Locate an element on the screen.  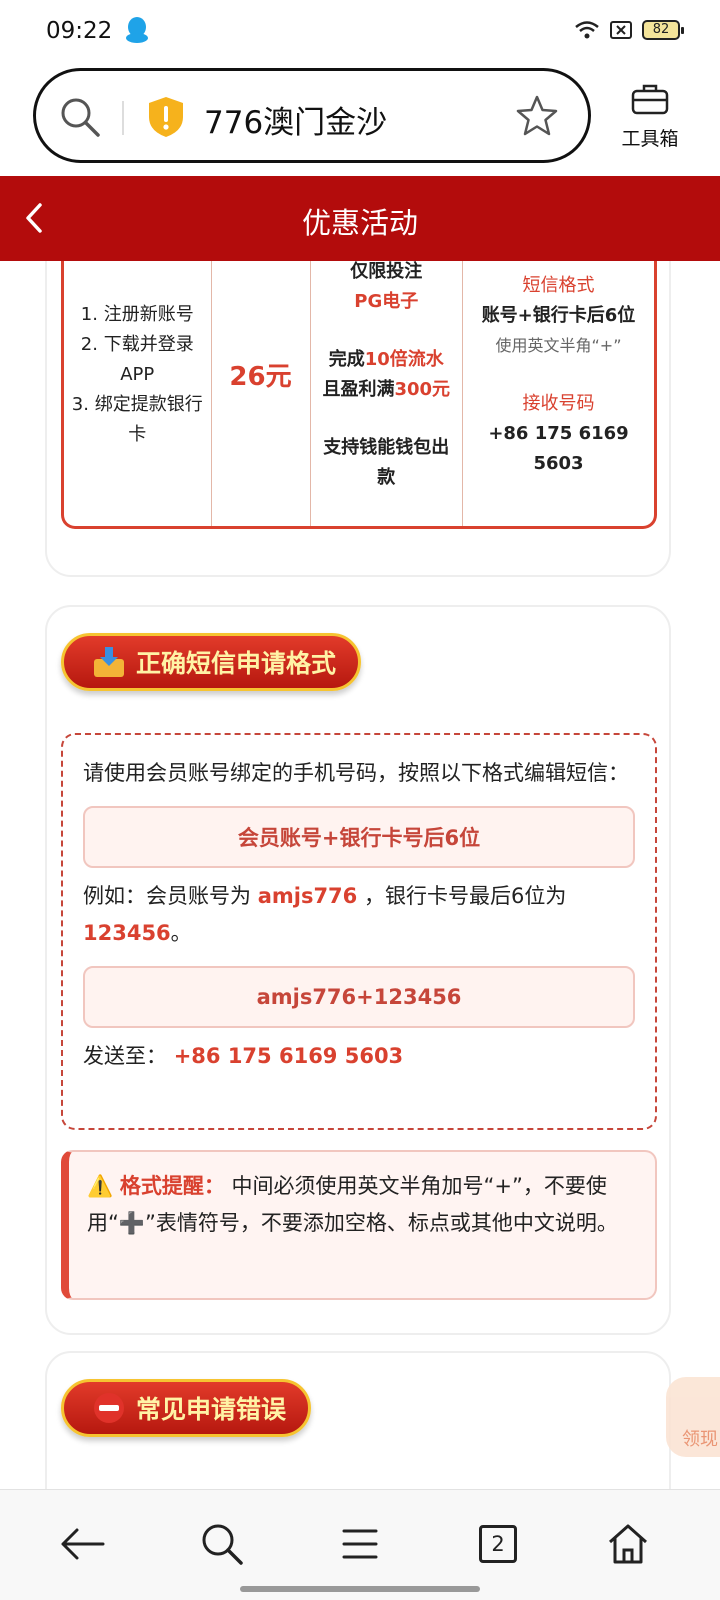
nav-search-button is located at coordinates (222, 1544).